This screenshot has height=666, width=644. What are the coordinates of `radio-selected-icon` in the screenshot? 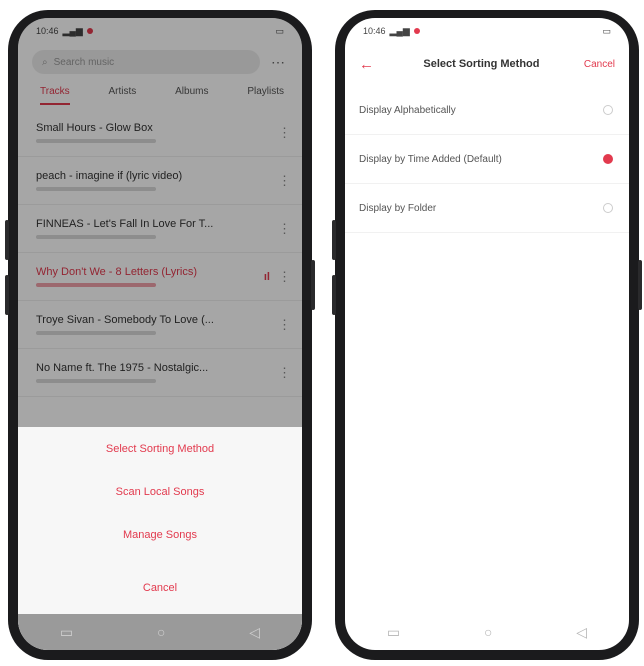 It's located at (608, 159).